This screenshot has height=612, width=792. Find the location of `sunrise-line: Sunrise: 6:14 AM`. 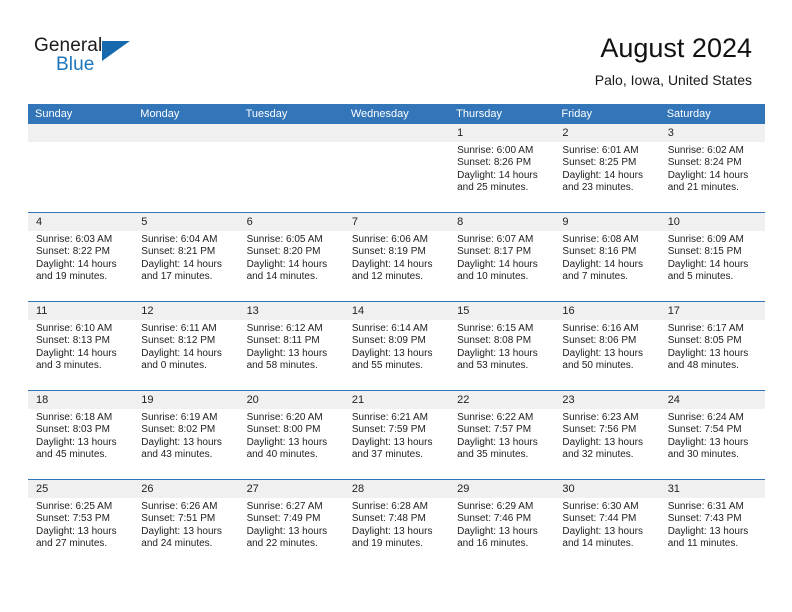

sunrise-line: Sunrise: 6:14 AM is located at coordinates (389, 328).